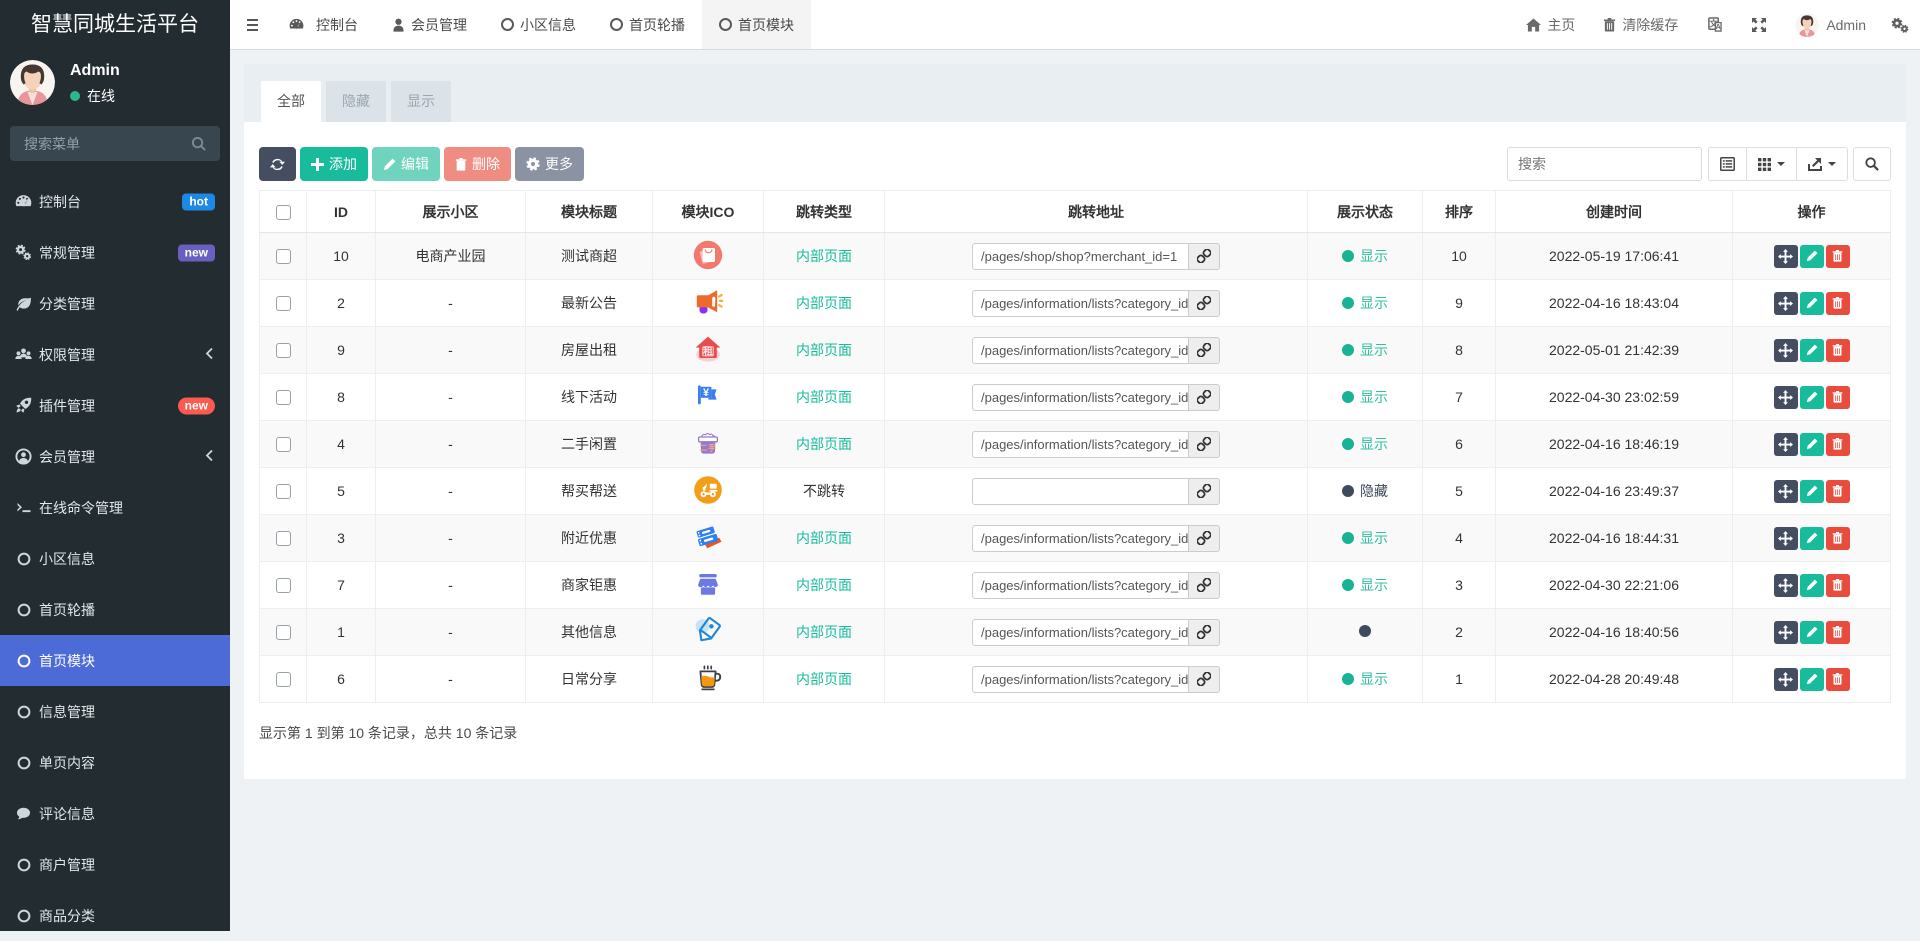 Image resolution: width=1920 pixels, height=941 pixels. Describe the element at coordinates (708, 447) in the screenshot. I see `svg-text: 二手` at that location.